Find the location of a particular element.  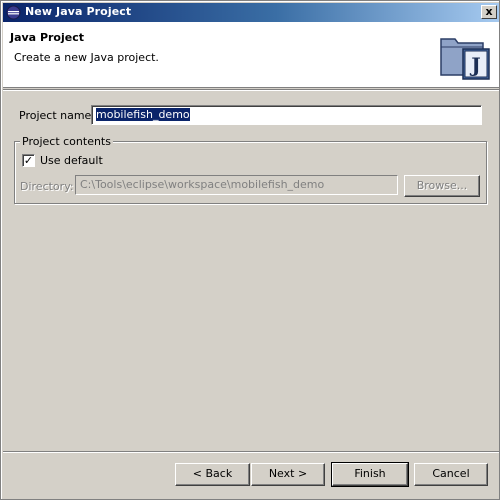

use-default-label: Use default is located at coordinates (71, 160).